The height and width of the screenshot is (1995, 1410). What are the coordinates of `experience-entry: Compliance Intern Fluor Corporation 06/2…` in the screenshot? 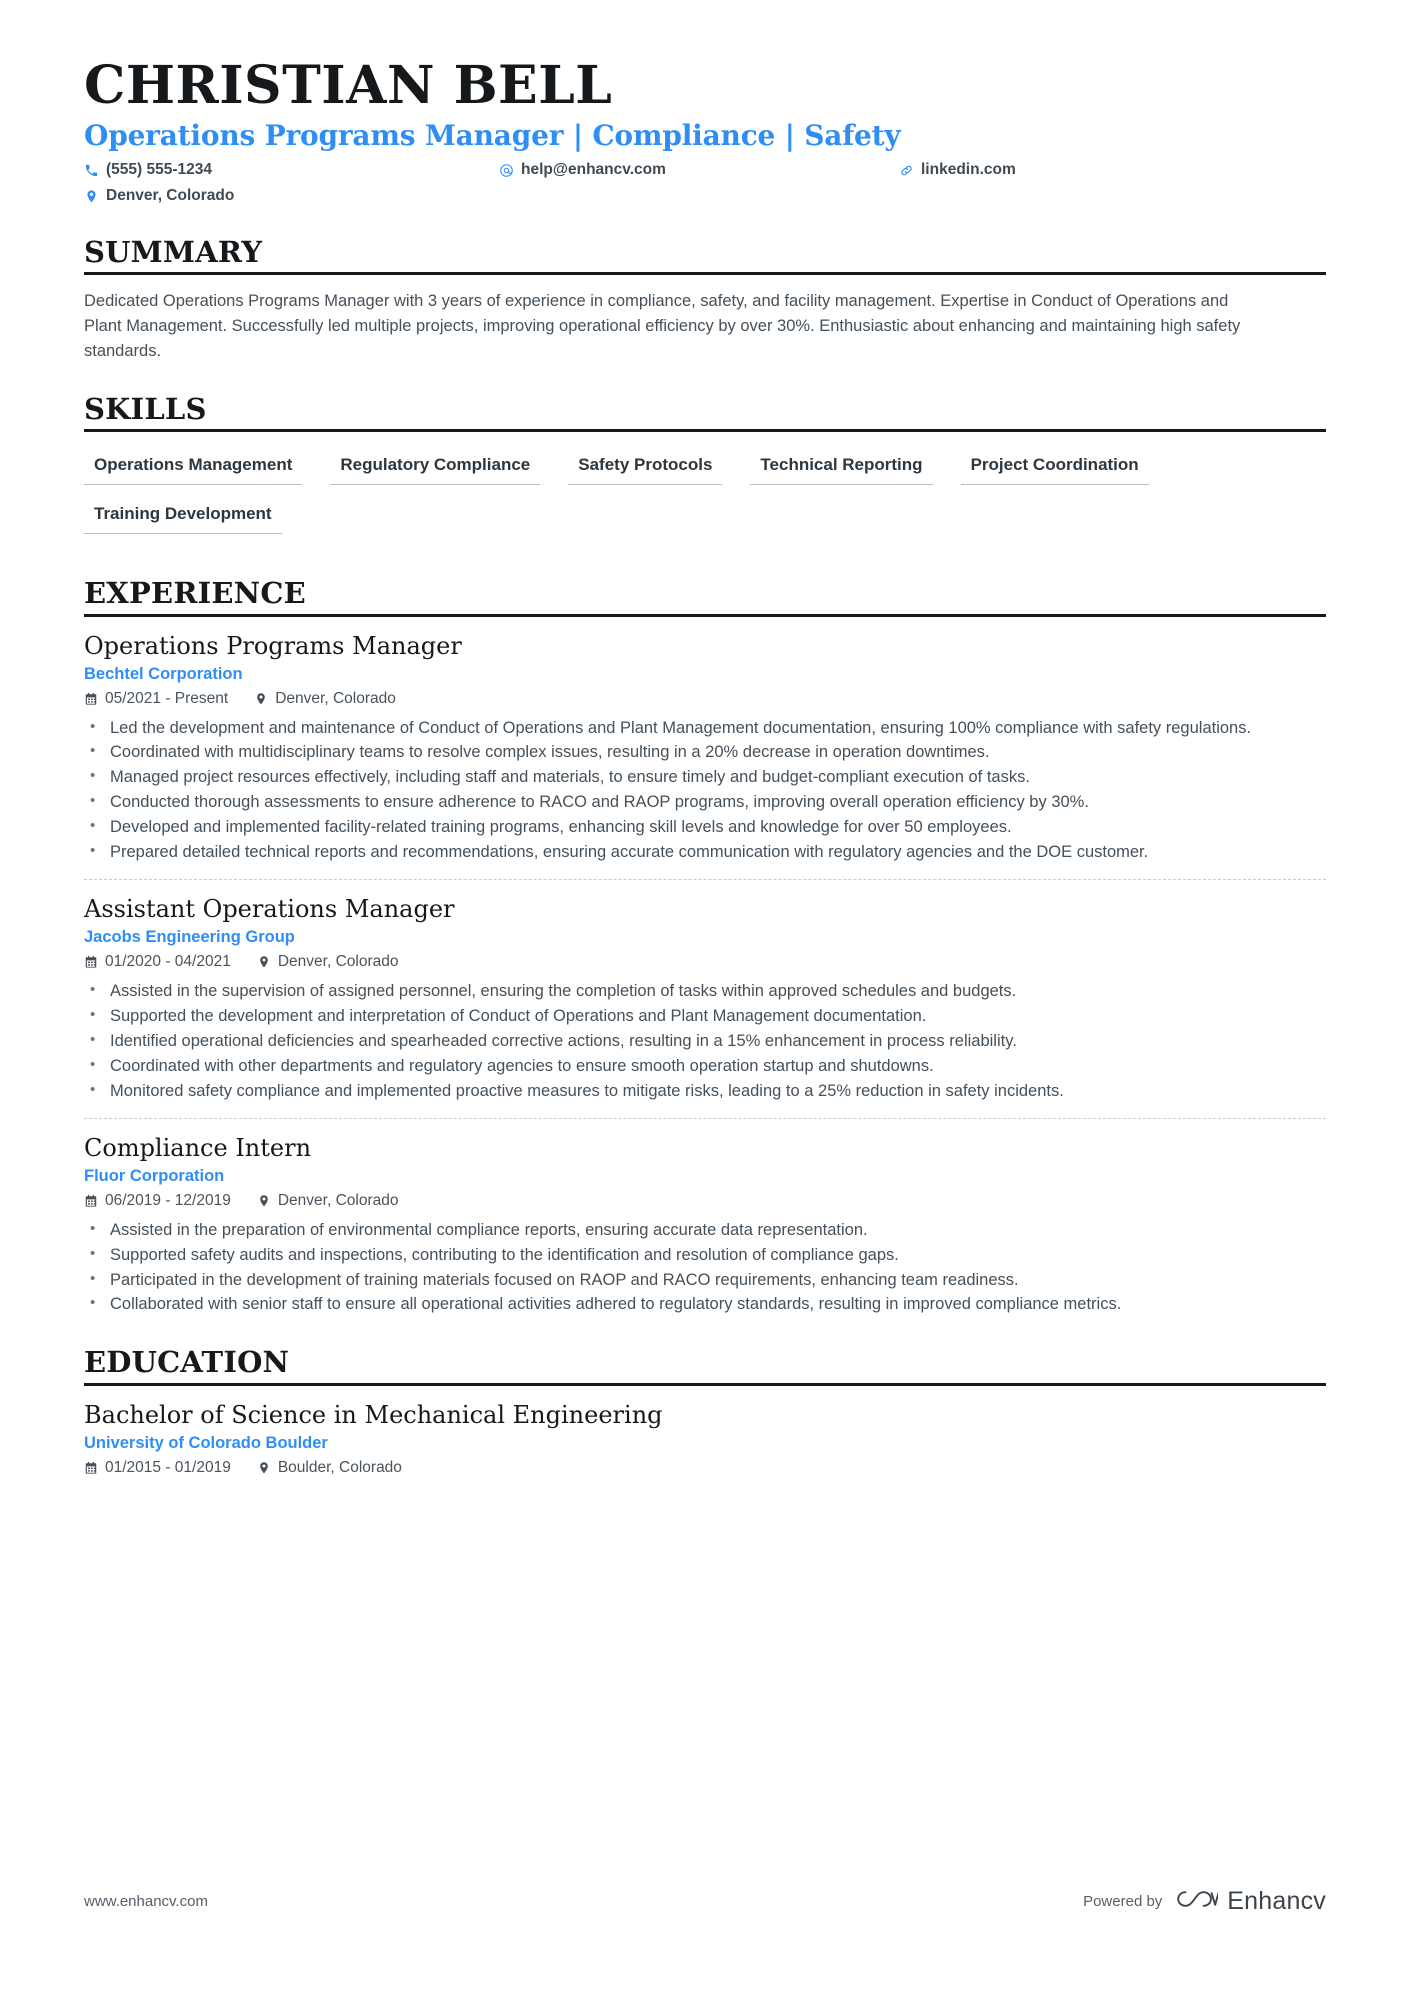 It's located at (705, 1217).